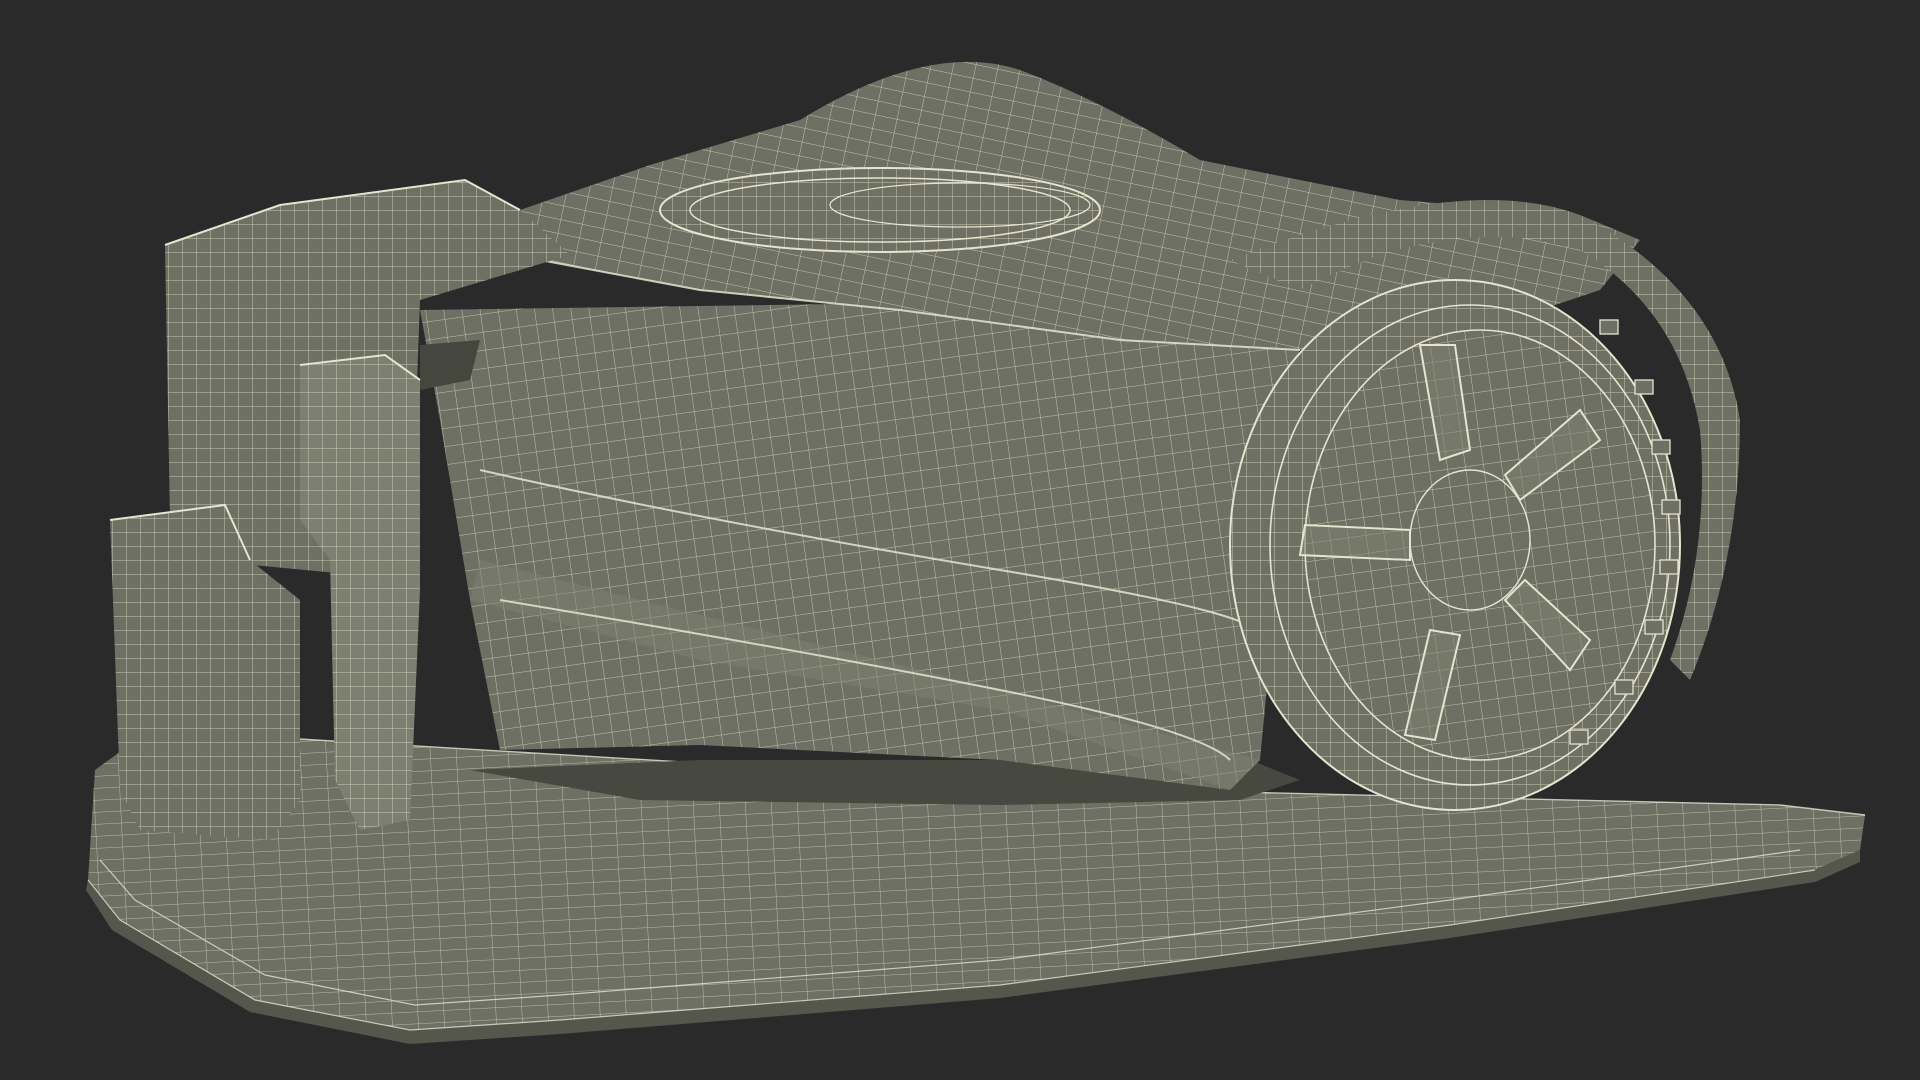 The width and height of the screenshot is (1920, 1080). I want to click on drive-wheel, so click(1455, 545).